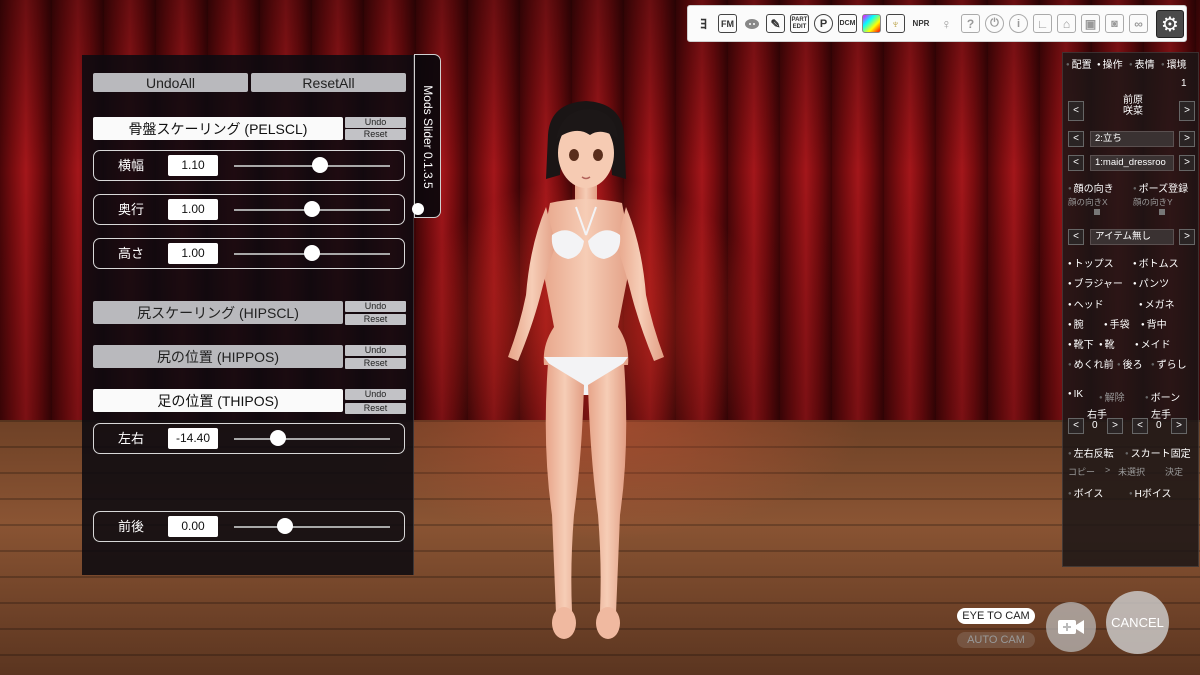 Image resolution: width=1200 pixels, height=675 pixels. What do you see at coordinates (1187, 139) in the screenshot?
I see `next-pose-button: >` at bounding box center [1187, 139].